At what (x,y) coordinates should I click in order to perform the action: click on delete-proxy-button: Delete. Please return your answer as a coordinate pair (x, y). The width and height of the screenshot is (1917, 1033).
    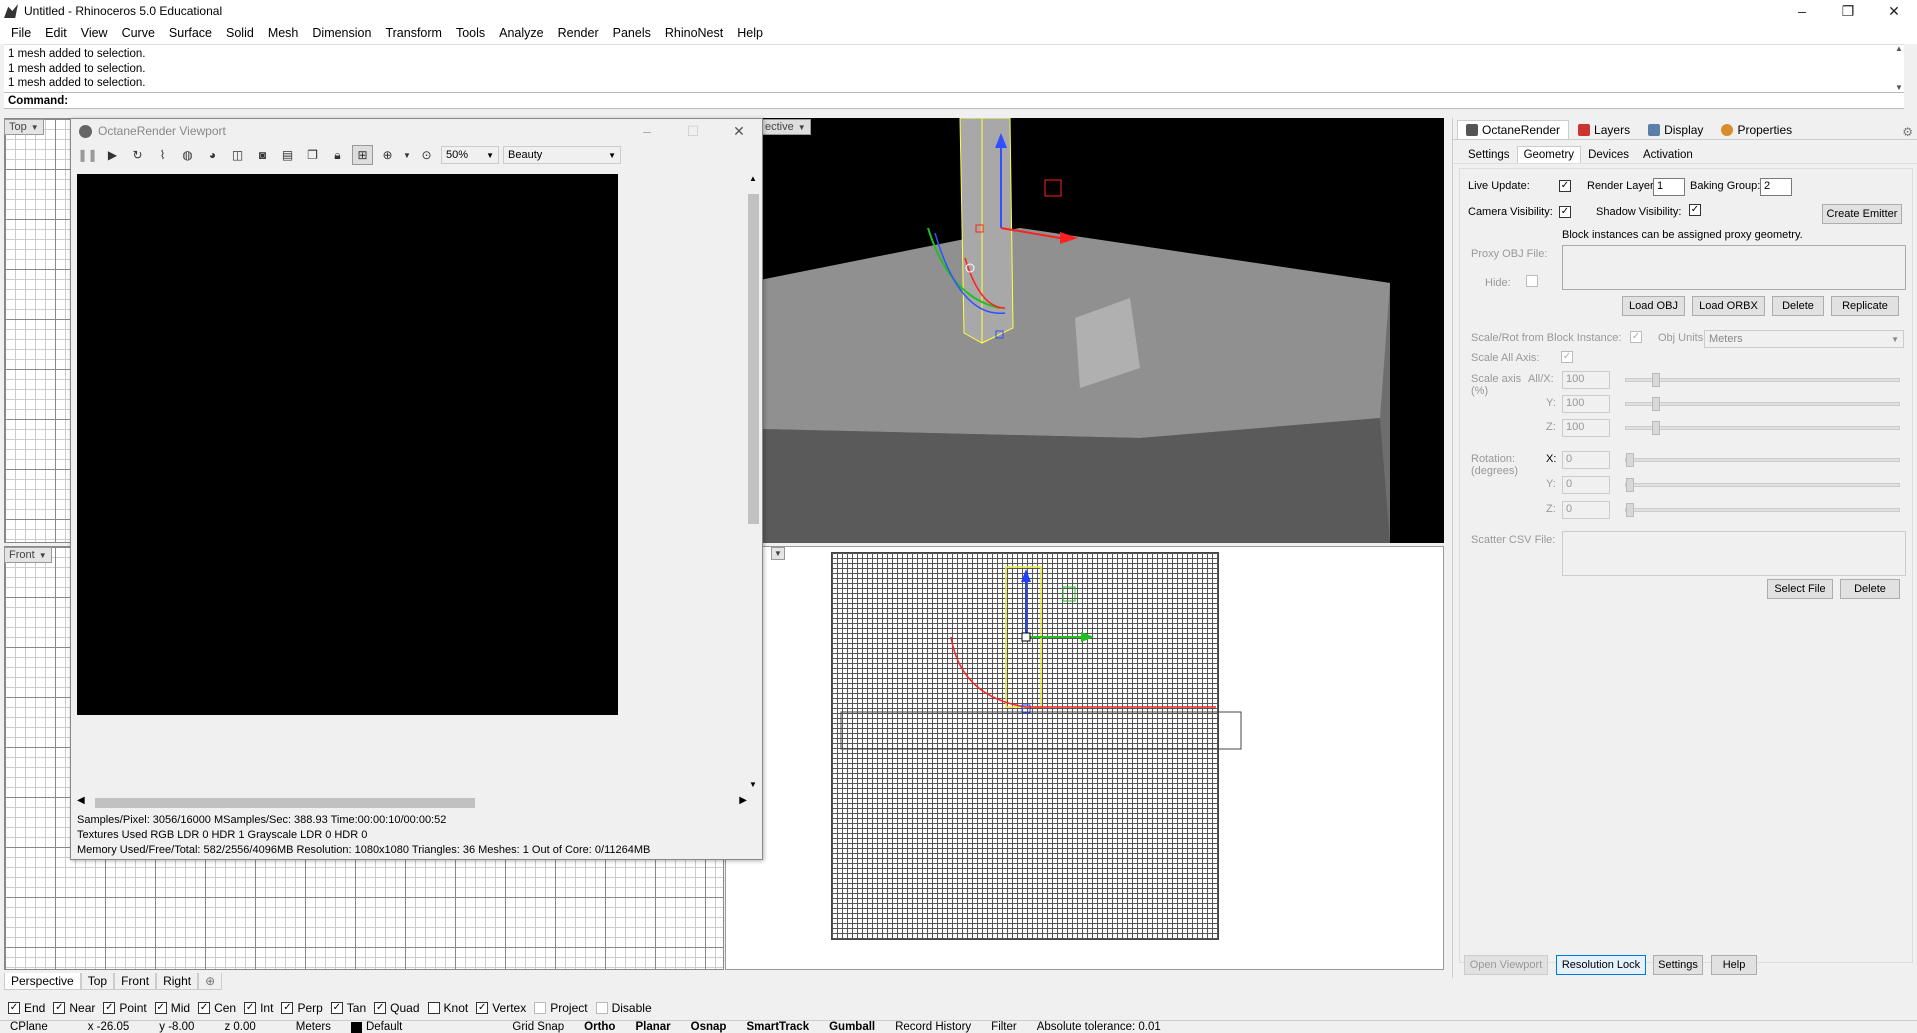
    Looking at the image, I should click on (1798, 306).